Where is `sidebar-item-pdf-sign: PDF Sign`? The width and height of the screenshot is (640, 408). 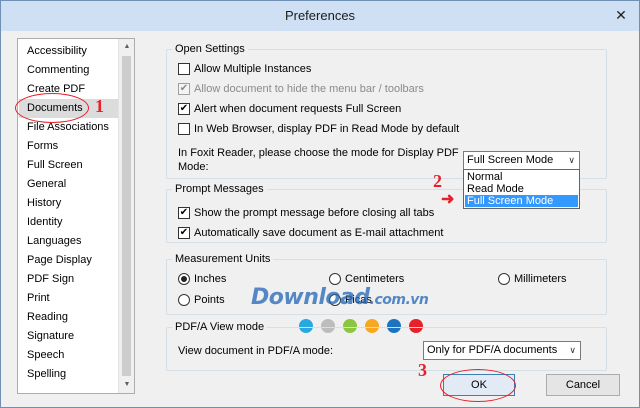 sidebar-item-pdf-sign: PDF Sign is located at coordinates (50, 279).